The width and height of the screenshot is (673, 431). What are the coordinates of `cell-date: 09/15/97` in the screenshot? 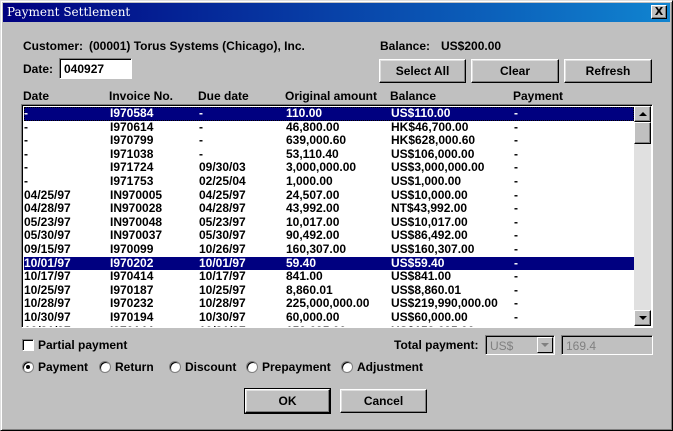 It's located at (47, 248).